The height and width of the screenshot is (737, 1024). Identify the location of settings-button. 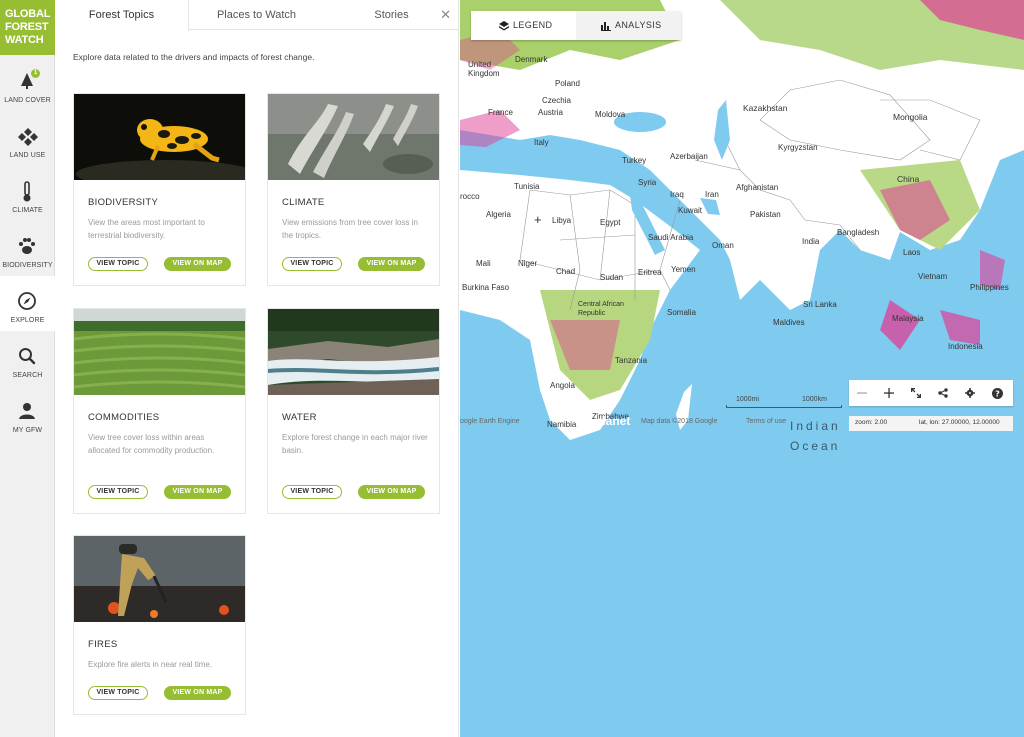
(970, 393).